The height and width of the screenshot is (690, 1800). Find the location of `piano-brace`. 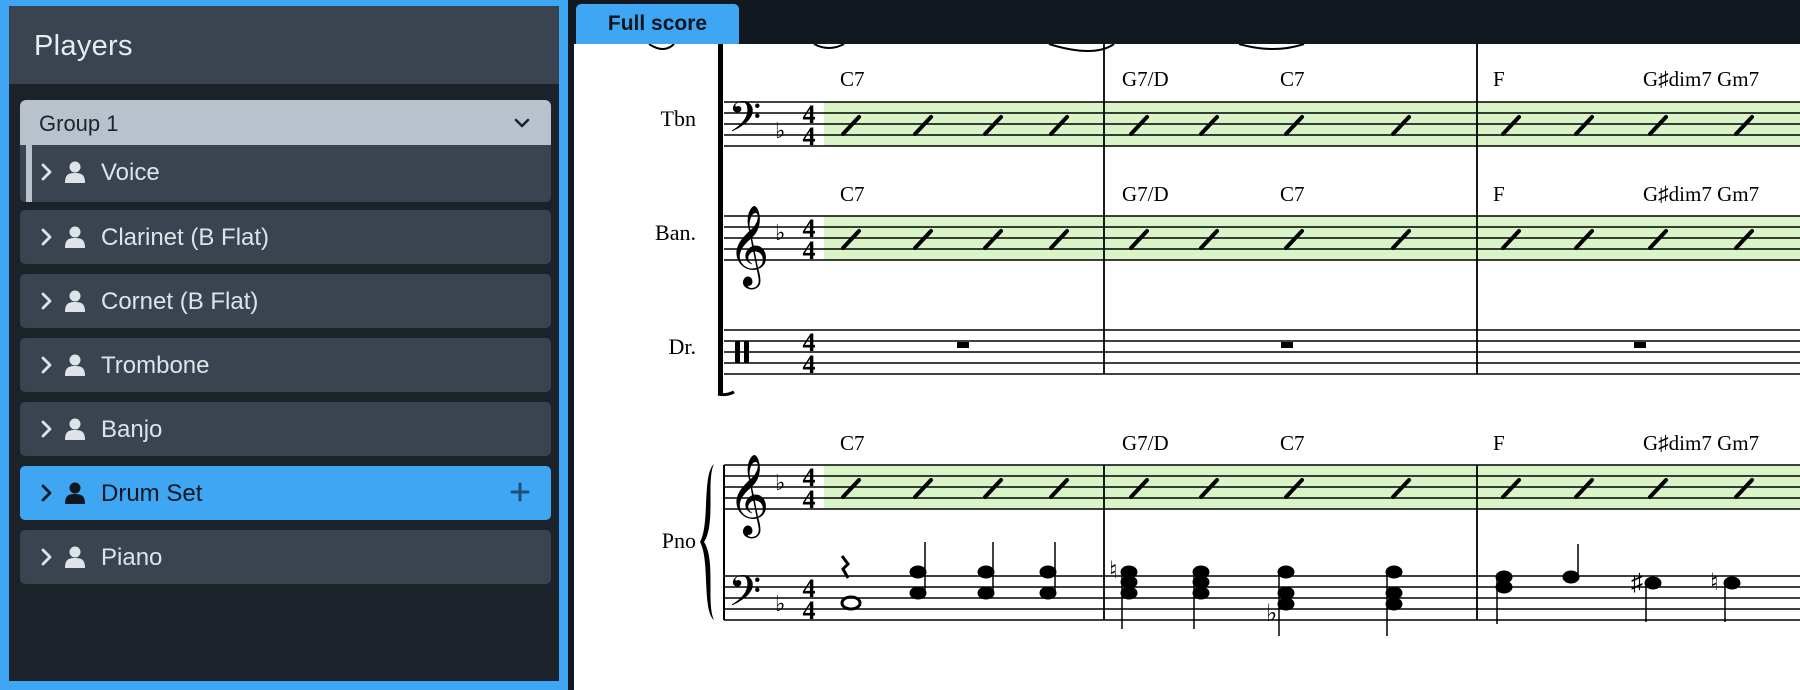

piano-brace is located at coordinates (707, 542).